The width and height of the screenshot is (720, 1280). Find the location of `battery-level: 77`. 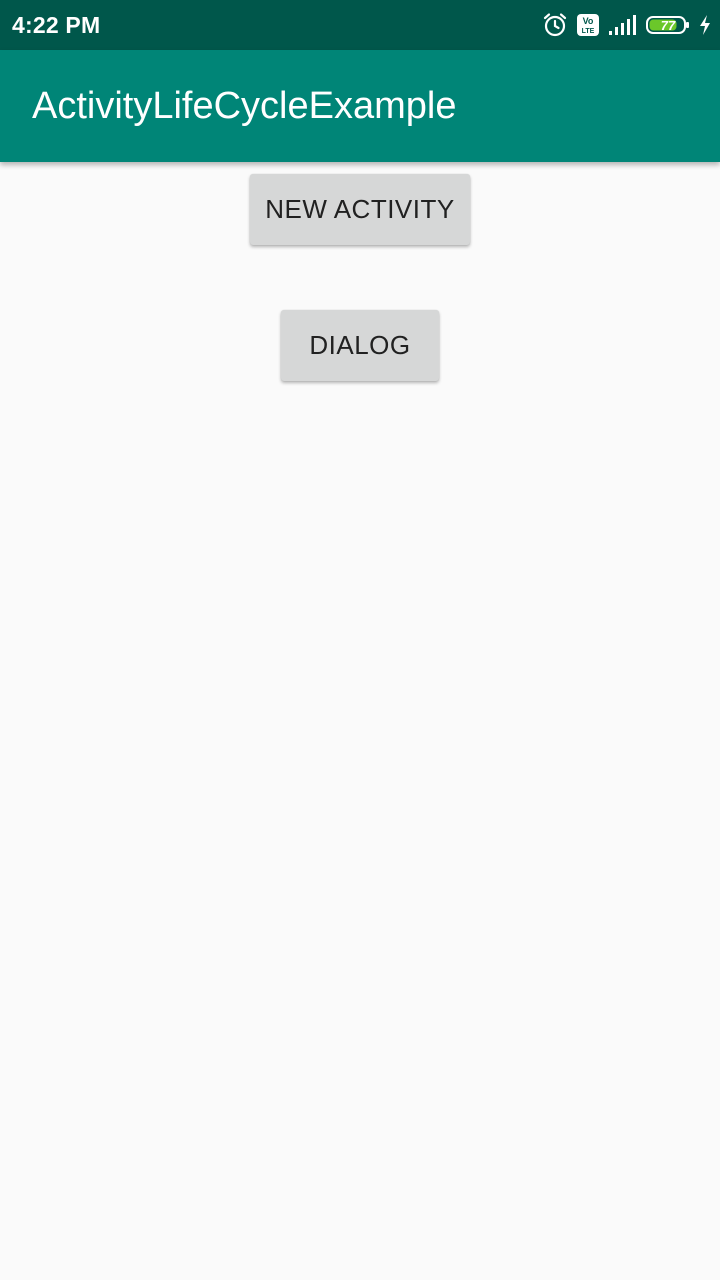

battery-level: 77 is located at coordinates (668, 25).